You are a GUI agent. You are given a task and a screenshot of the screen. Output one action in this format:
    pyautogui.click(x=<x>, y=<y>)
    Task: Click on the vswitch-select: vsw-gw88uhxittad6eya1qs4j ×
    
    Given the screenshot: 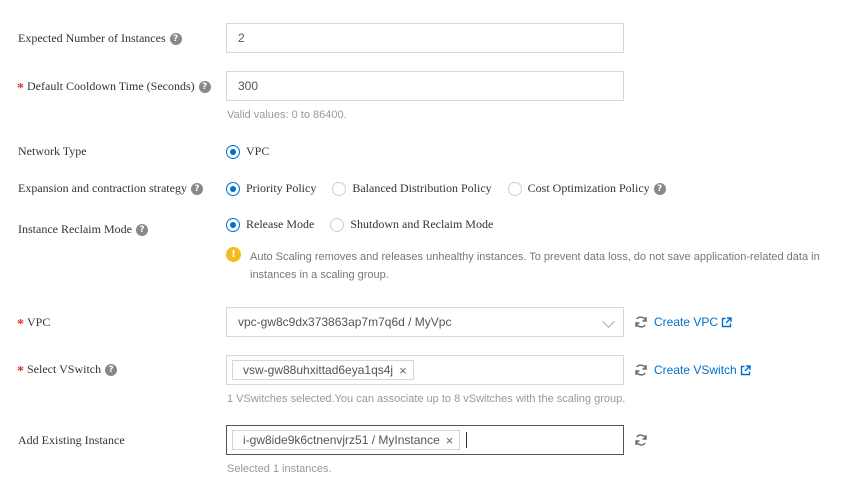 What is the action you would take?
    pyautogui.click(x=425, y=370)
    